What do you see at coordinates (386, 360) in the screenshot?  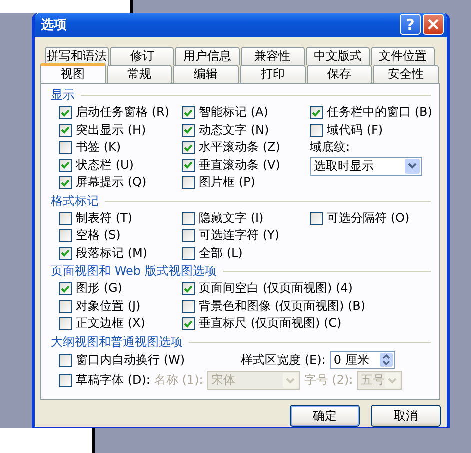 I see `spinner-buttons` at bounding box center [386, 360].